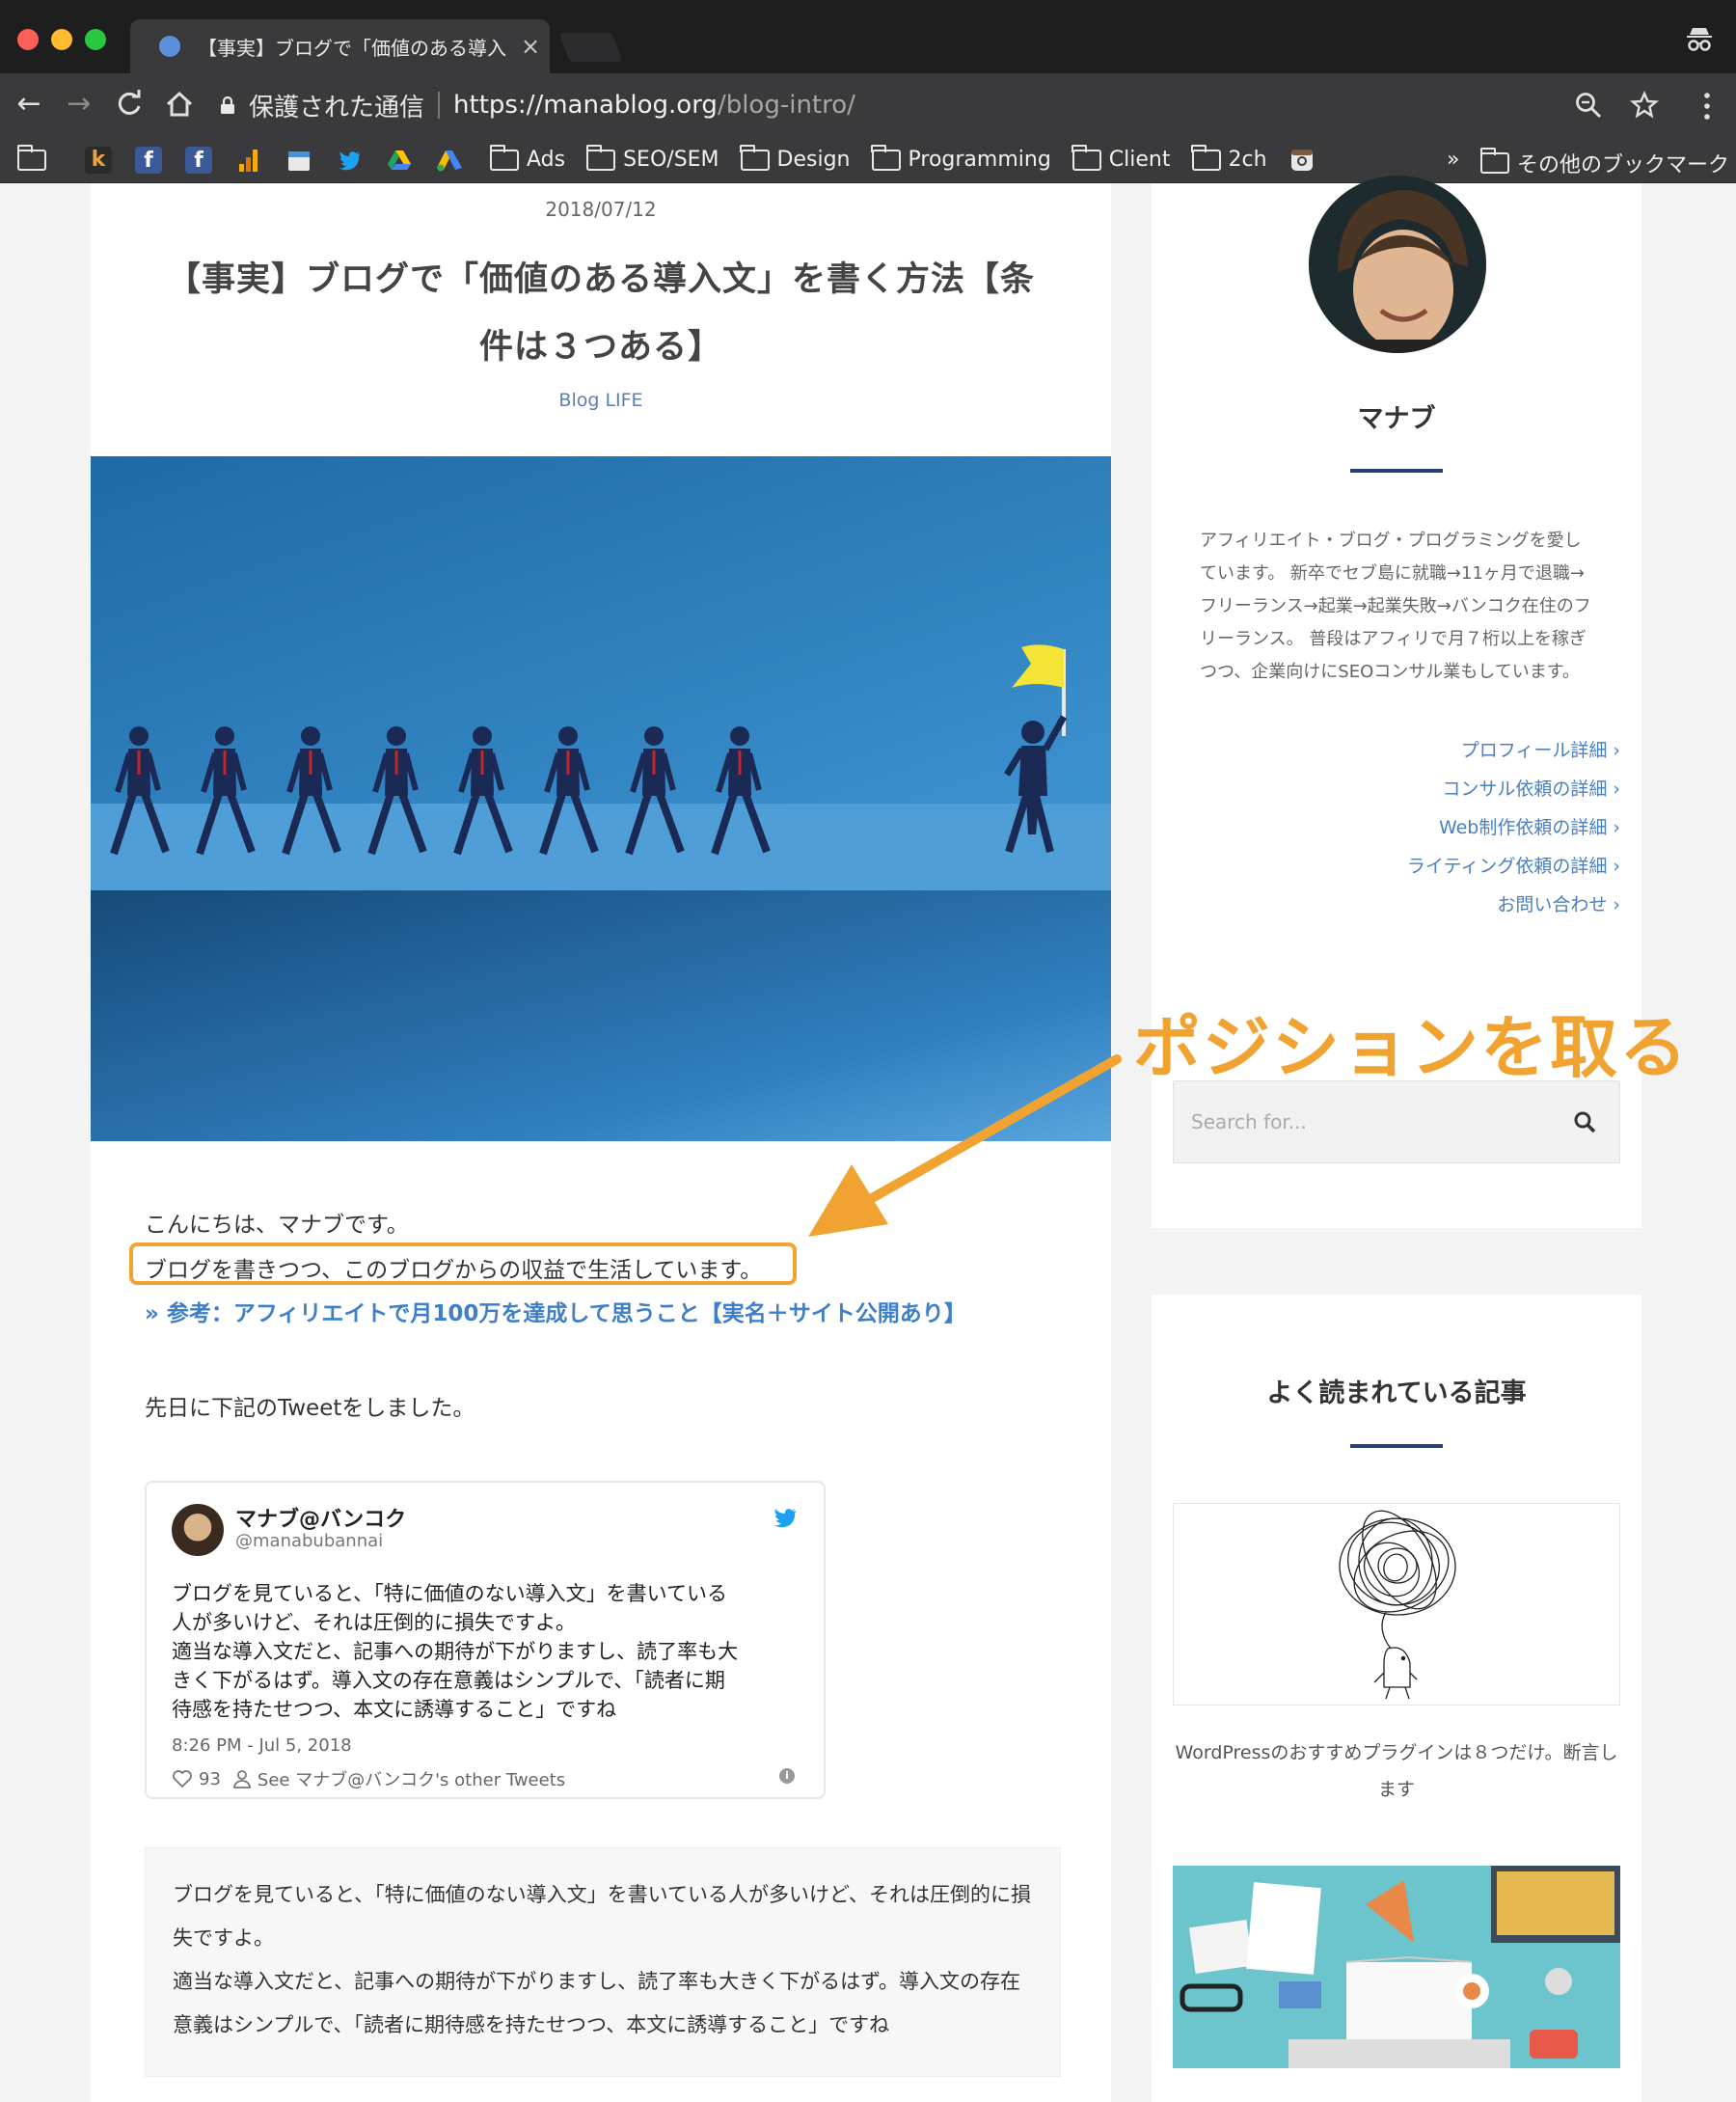 The height and width of the screenshot is (2102, 1736). Describe the element at coordinates (450, 161) in the screenshot. I see `google-ads-icon` at that location.